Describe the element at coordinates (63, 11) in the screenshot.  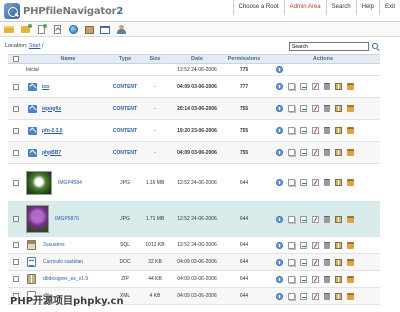
I see `logo: PHPfileNavigator2` at that location.